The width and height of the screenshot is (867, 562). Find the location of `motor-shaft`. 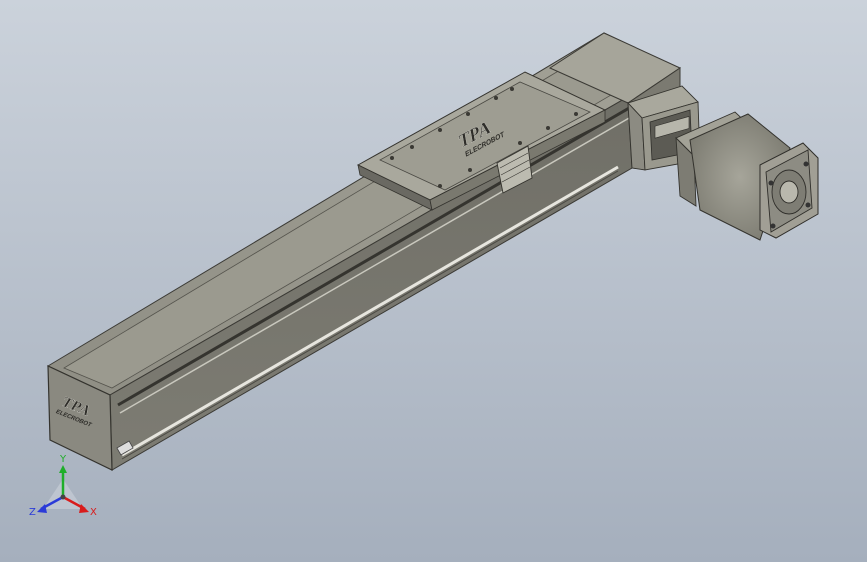

motor-shaft is located at coordinates (789, 192).